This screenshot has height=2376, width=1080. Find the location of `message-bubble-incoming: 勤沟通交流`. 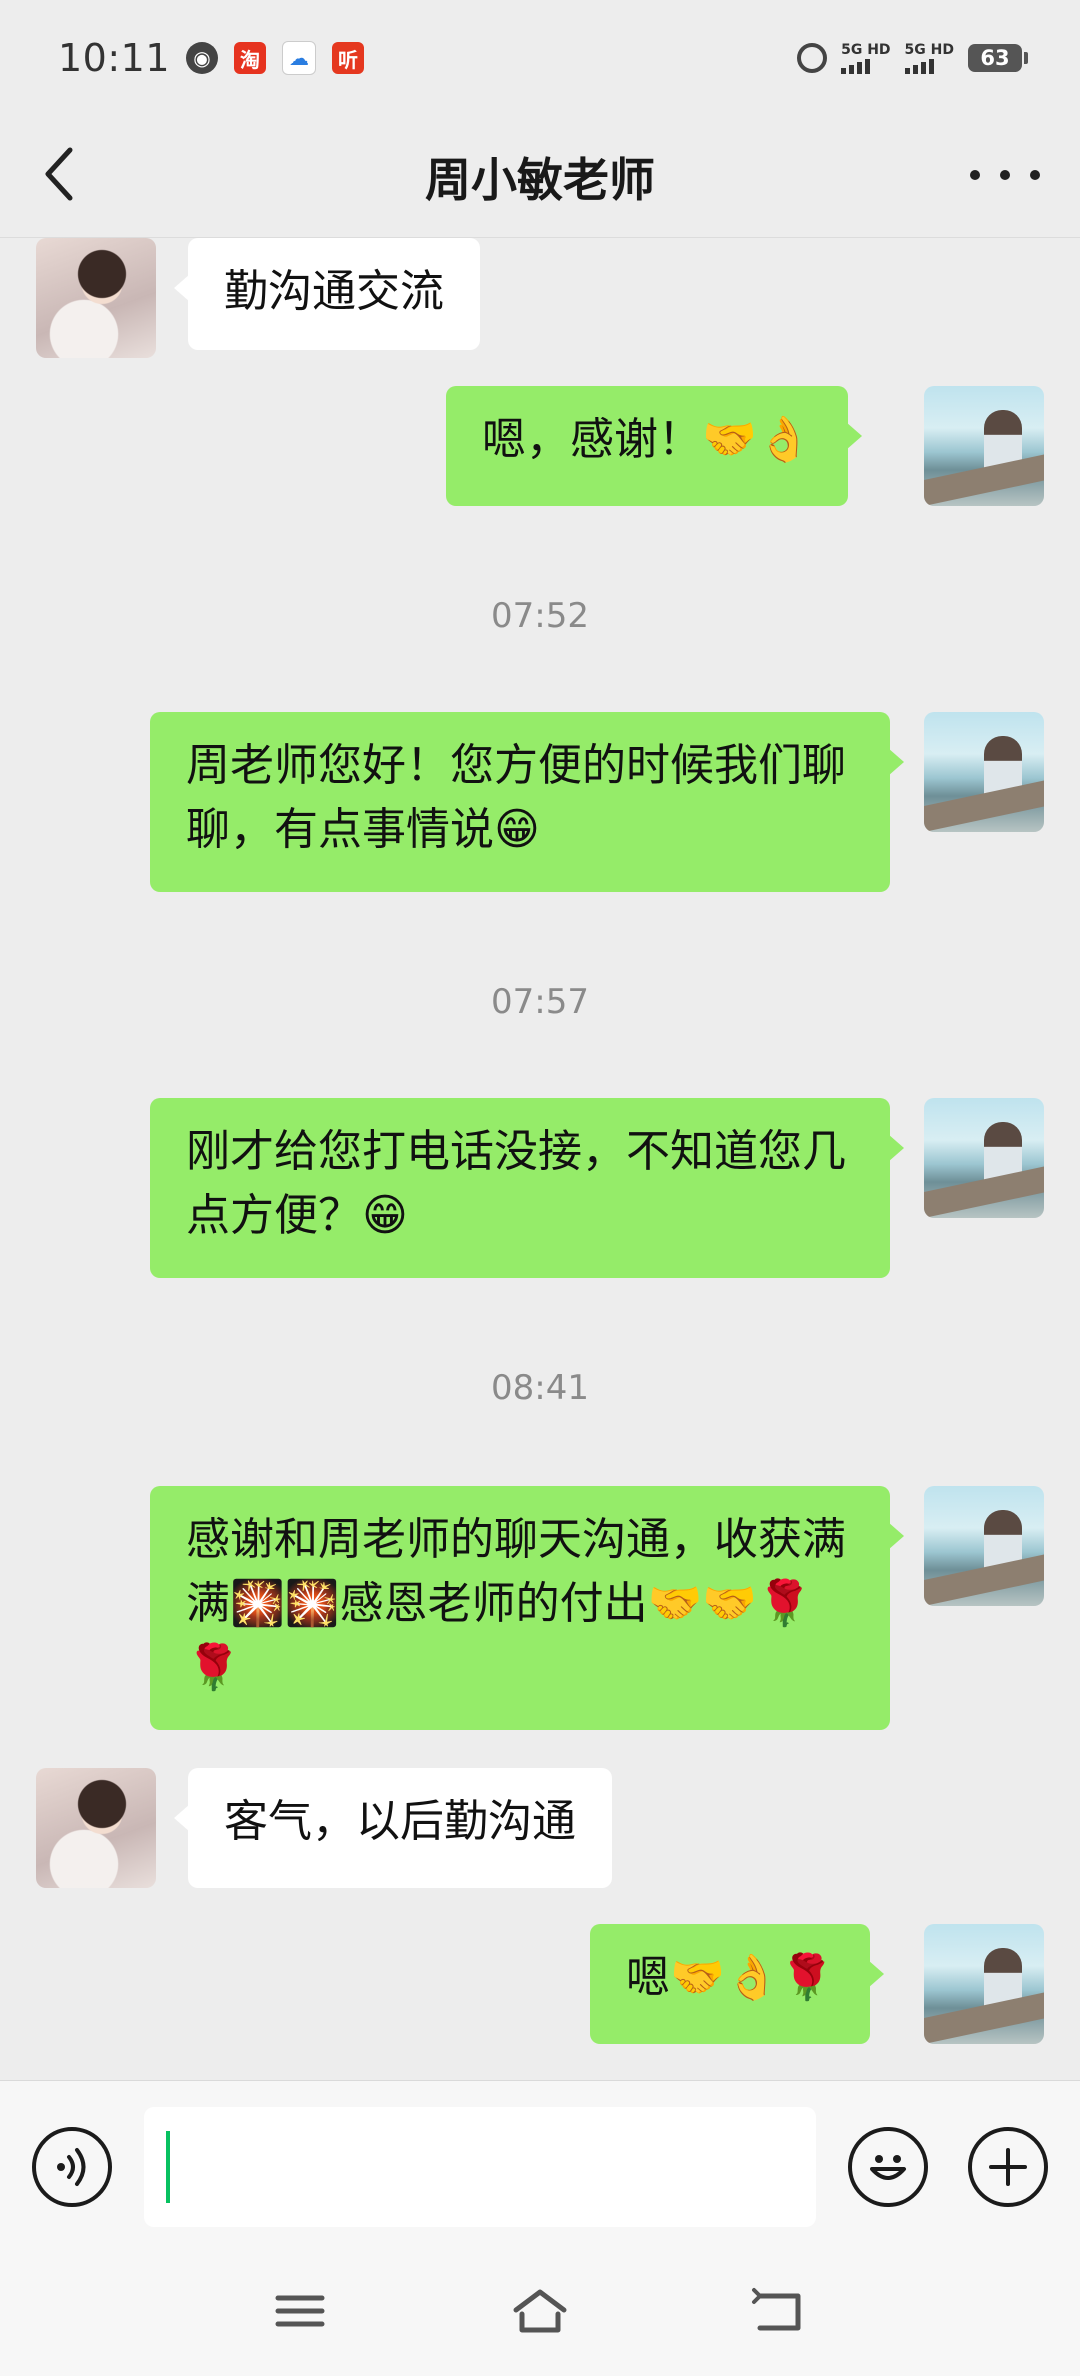

message-bubble-incoming: 勤沟通交流 is located at coordinates (327, 294).